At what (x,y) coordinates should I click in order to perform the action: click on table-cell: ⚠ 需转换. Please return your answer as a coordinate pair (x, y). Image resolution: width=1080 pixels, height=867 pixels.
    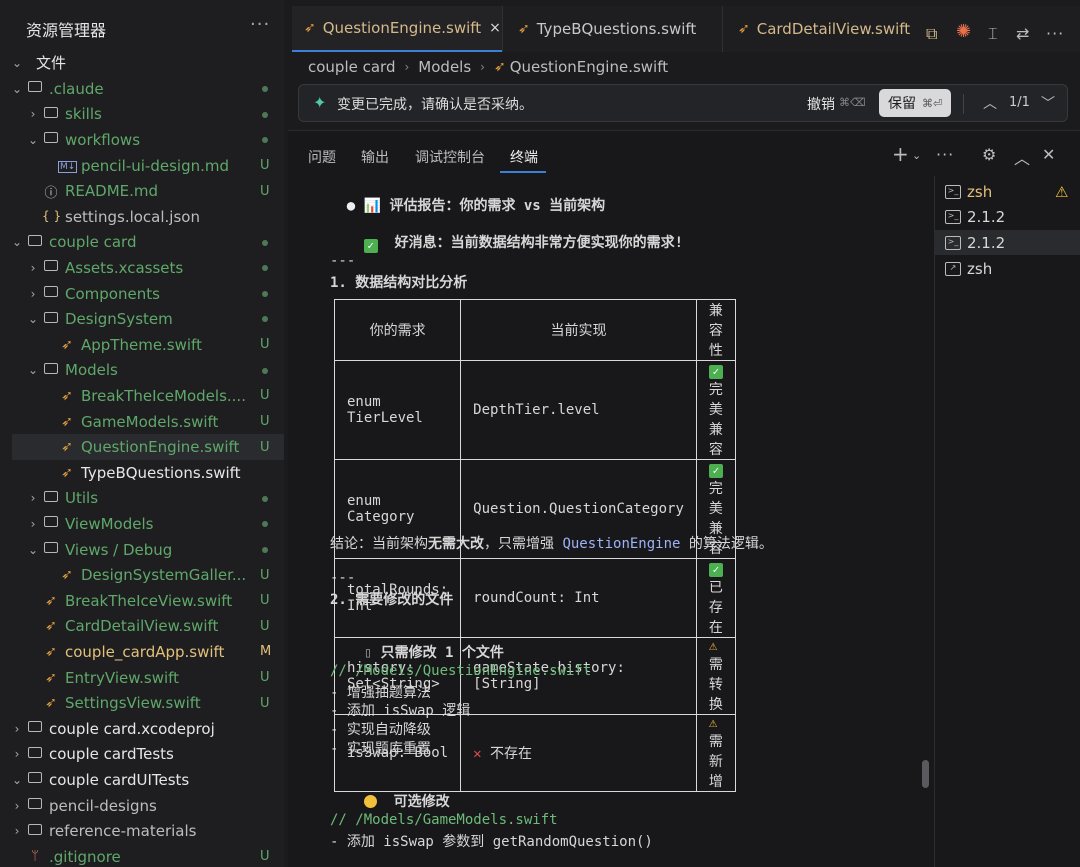
    Looking at the image, I should click on (715, 676).